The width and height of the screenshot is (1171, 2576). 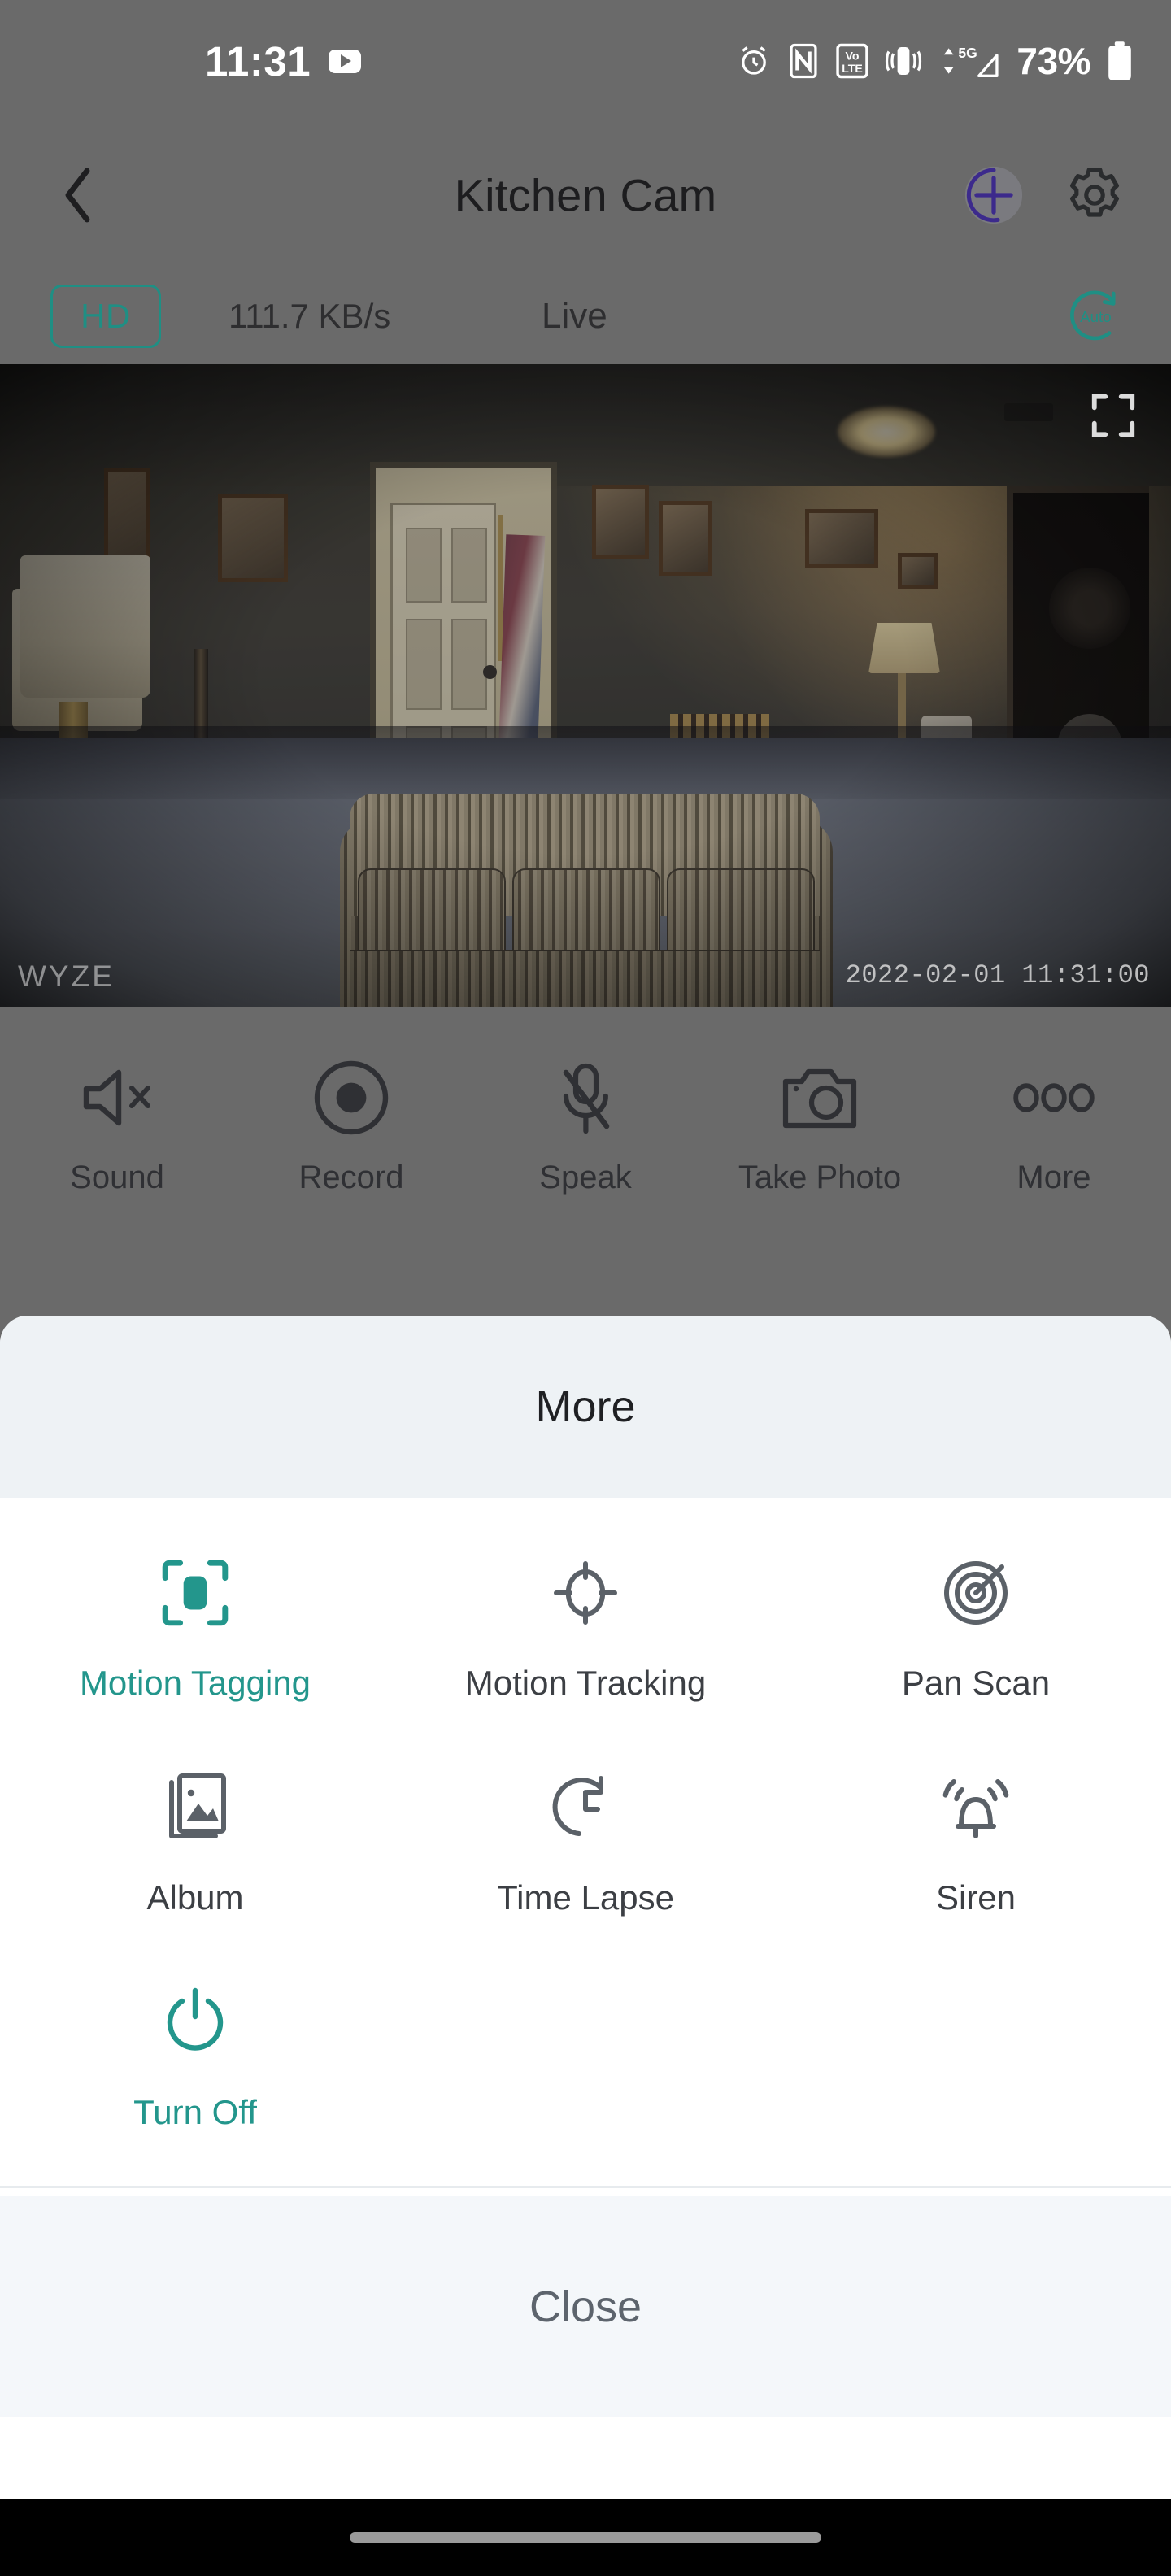 I want to click on control-take-photo: Take Photo, so click(x=820, y=1162).